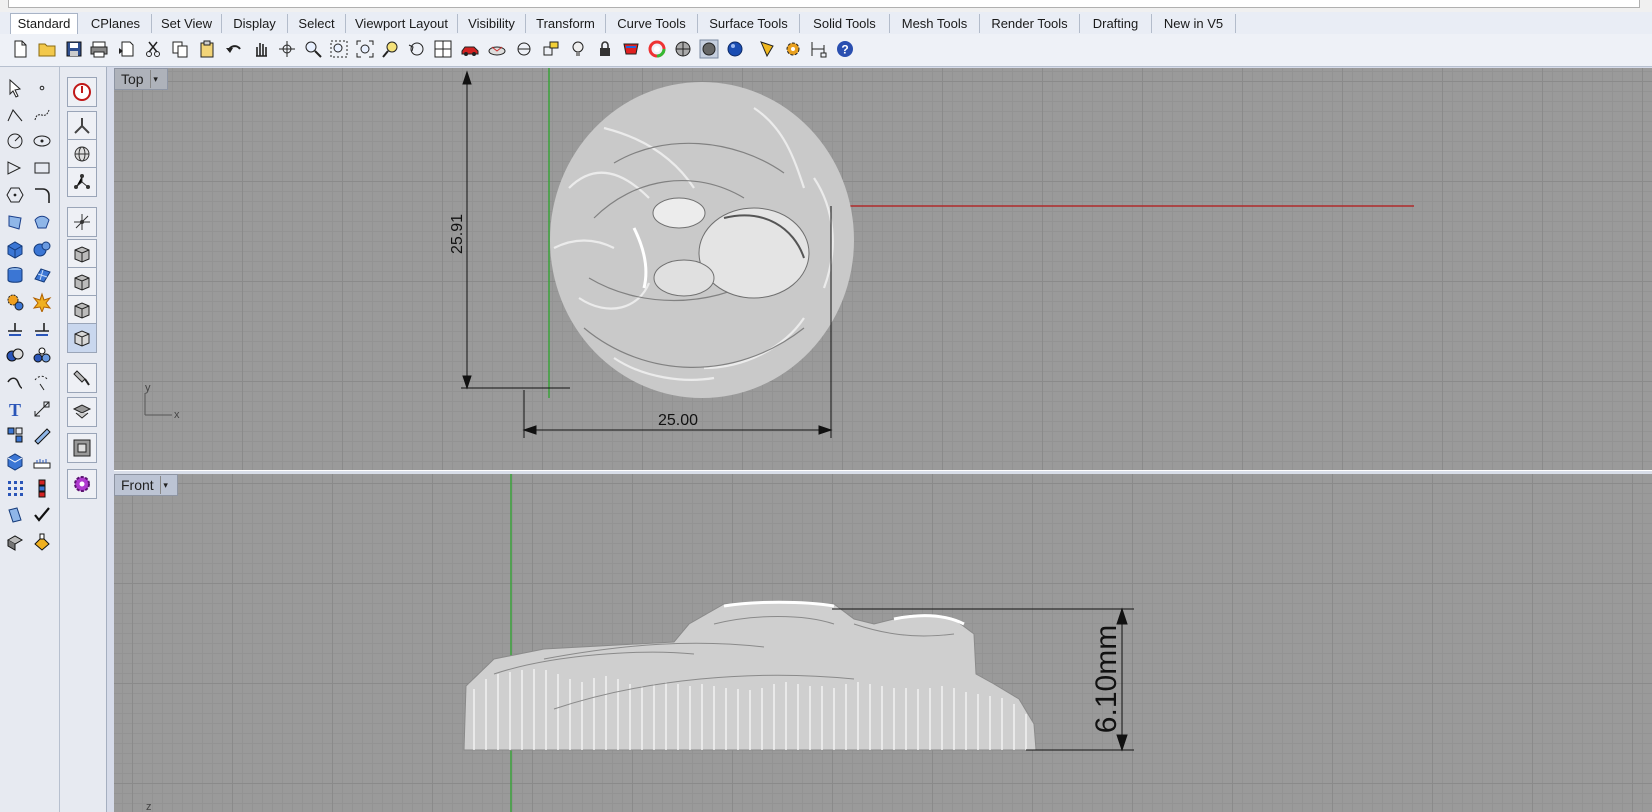 The height and width of the screenshot is (812, 1652). I want to click on gumball-icon, so click(82, 222).